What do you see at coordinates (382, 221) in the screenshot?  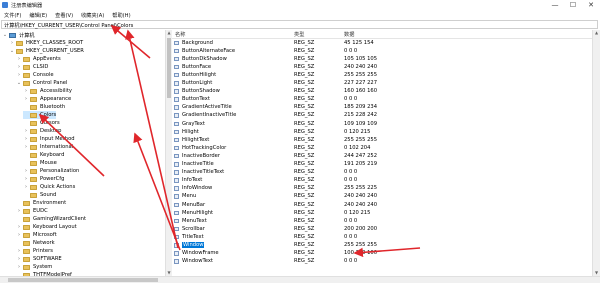 I see `value-row: MenuText REG_SZ 0 0 0` at bounding box center [382, 221].